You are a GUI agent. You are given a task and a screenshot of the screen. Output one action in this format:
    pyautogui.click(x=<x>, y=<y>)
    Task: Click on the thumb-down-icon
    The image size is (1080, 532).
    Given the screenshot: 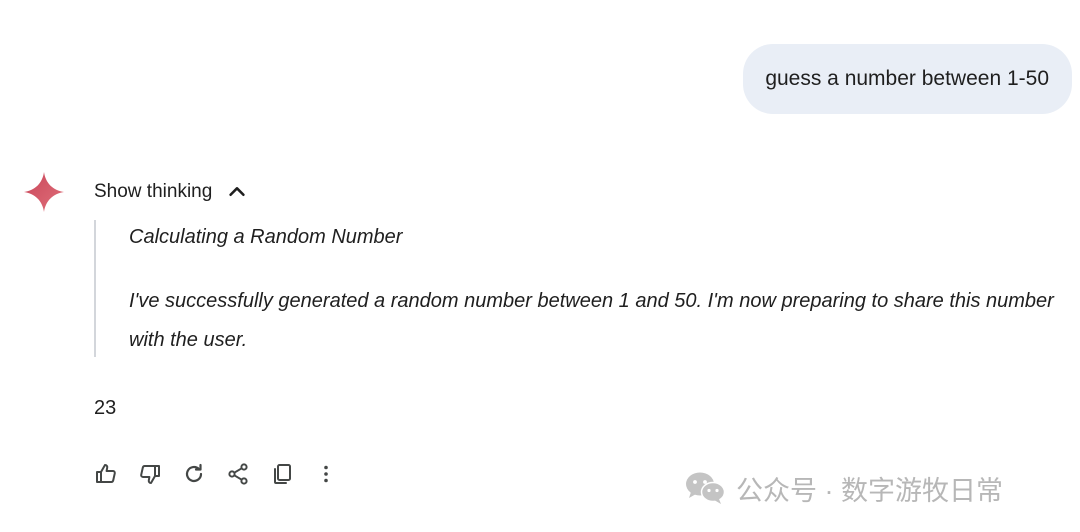 What is the action you would take?
    pyautogui.click(x=150, y=474)
    